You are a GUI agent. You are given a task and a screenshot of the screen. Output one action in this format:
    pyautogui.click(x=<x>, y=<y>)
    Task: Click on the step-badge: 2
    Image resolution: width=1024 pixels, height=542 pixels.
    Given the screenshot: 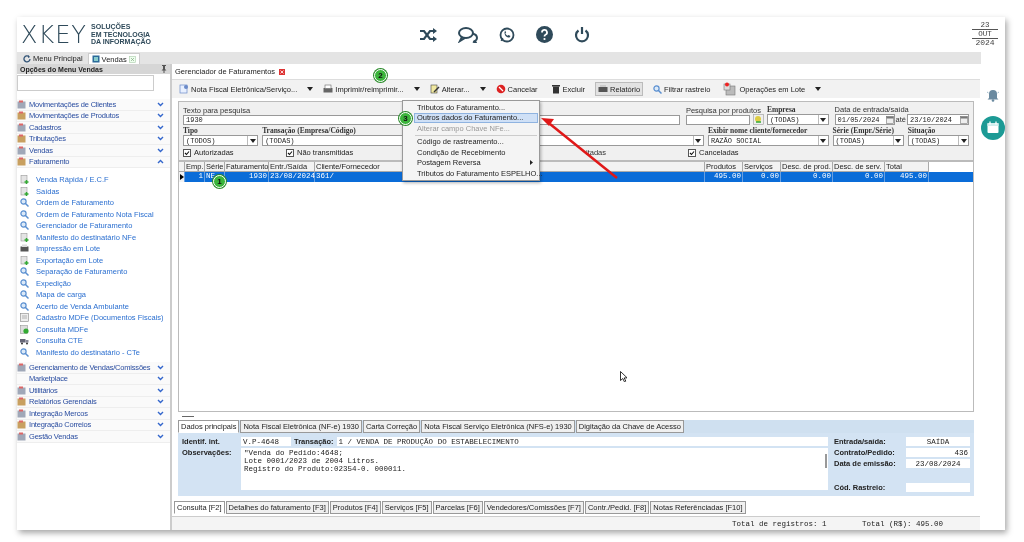 What is the action you would take?
    pyautogui.click(x=380, y=75)
    